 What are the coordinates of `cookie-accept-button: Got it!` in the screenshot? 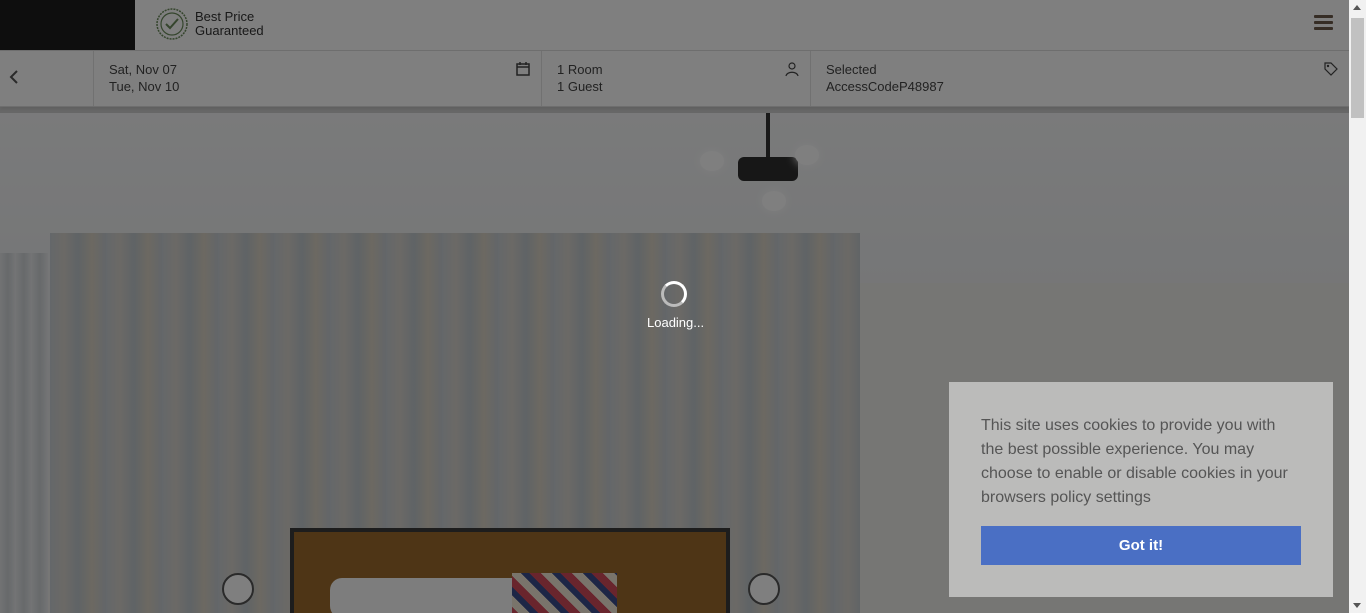 It's located at (1141, 545).